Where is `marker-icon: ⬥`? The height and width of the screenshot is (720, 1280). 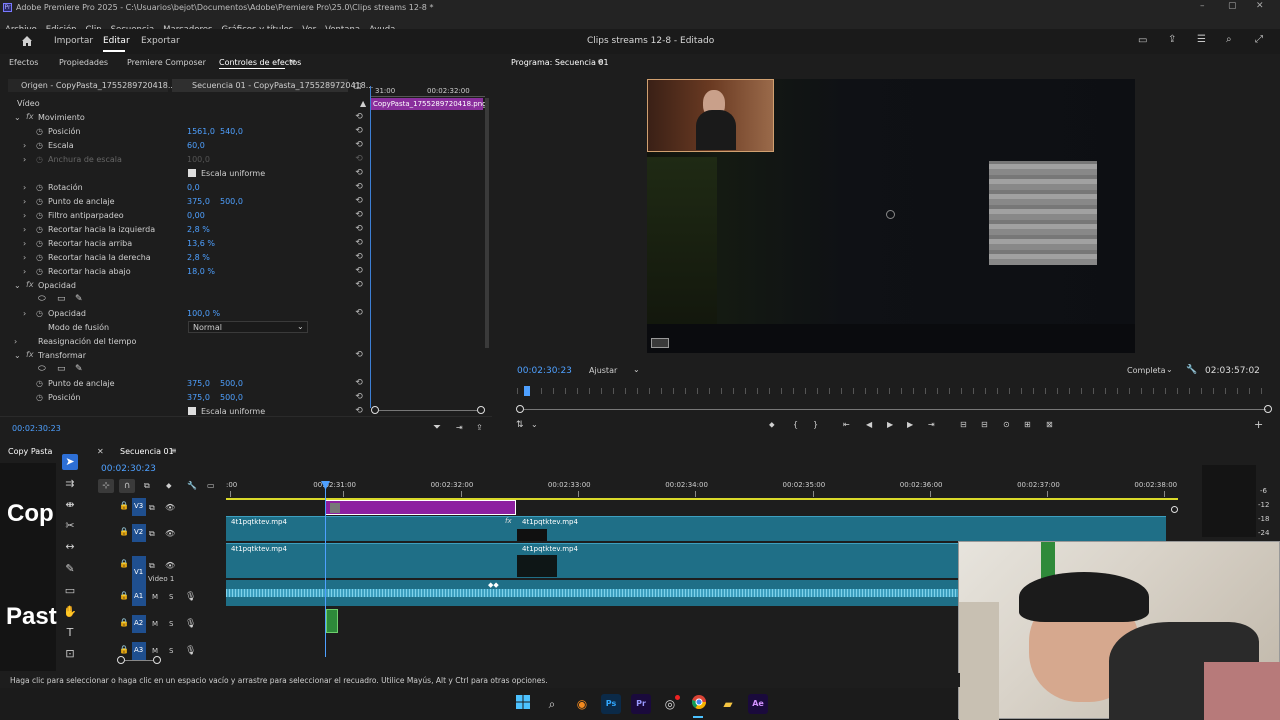
marker-icon: ⬥ is located at coordinates (772, 425).